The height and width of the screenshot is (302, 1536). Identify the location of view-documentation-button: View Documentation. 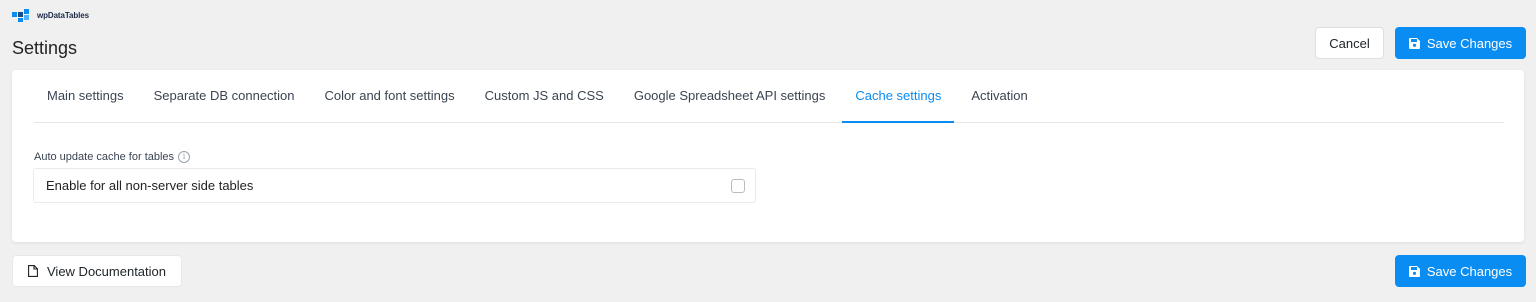
(97, 271).